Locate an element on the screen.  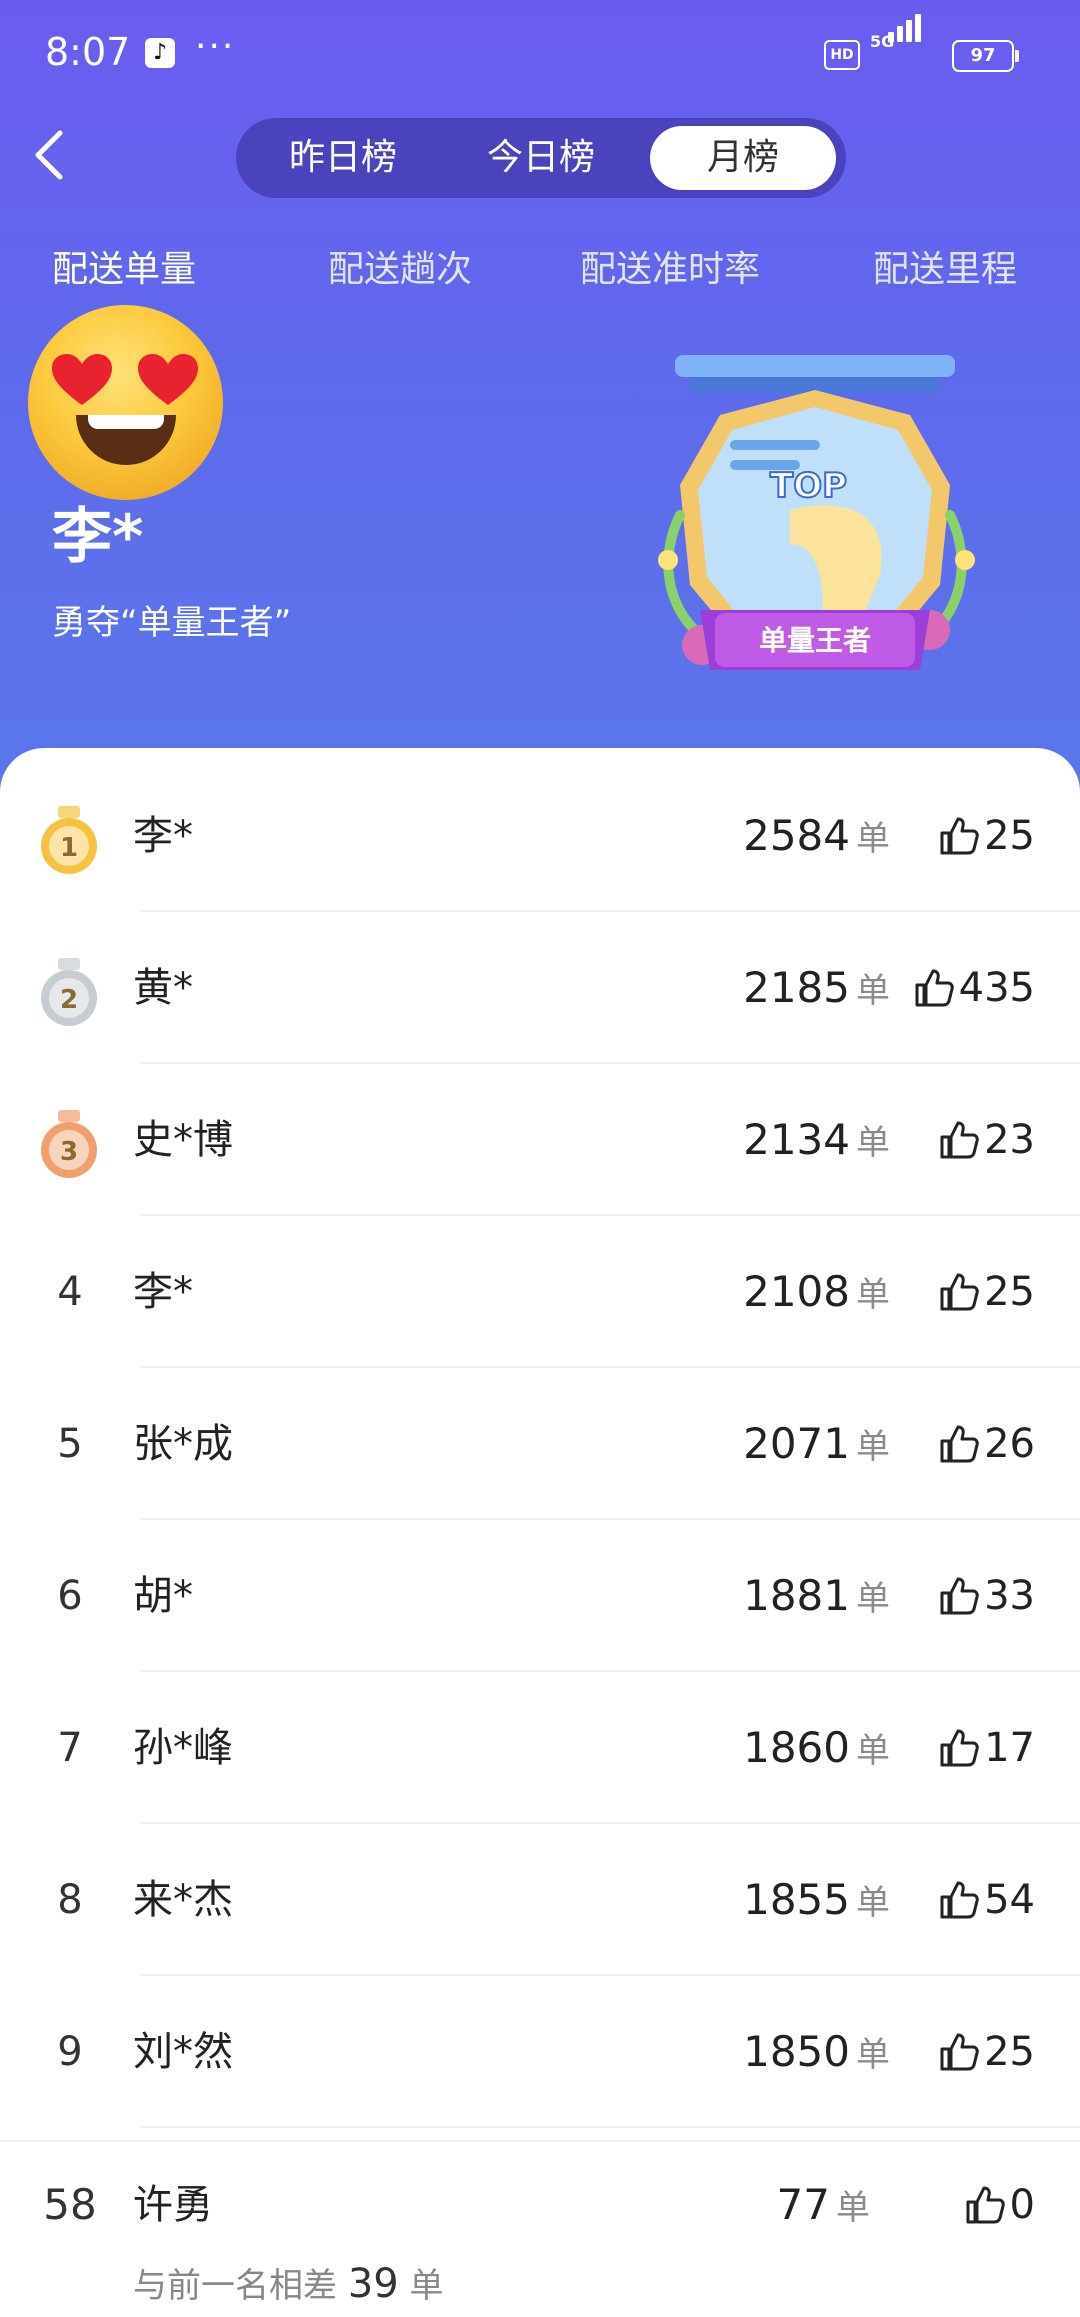
status-bar: 8:07 ♪ ··· HD 5G 97 is located at coordinates (540, 55).